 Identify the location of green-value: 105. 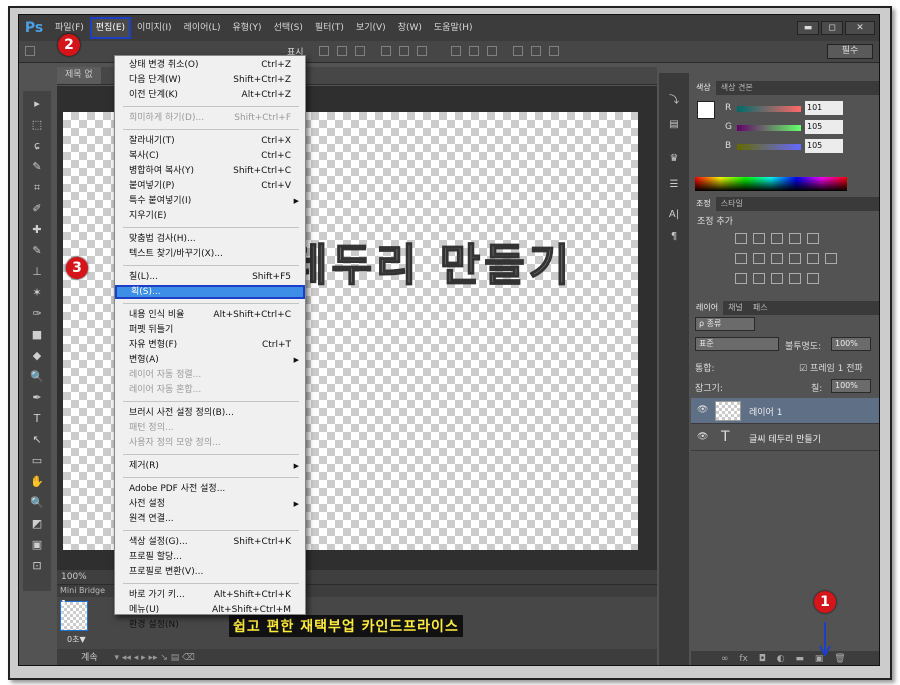
(824, 127).